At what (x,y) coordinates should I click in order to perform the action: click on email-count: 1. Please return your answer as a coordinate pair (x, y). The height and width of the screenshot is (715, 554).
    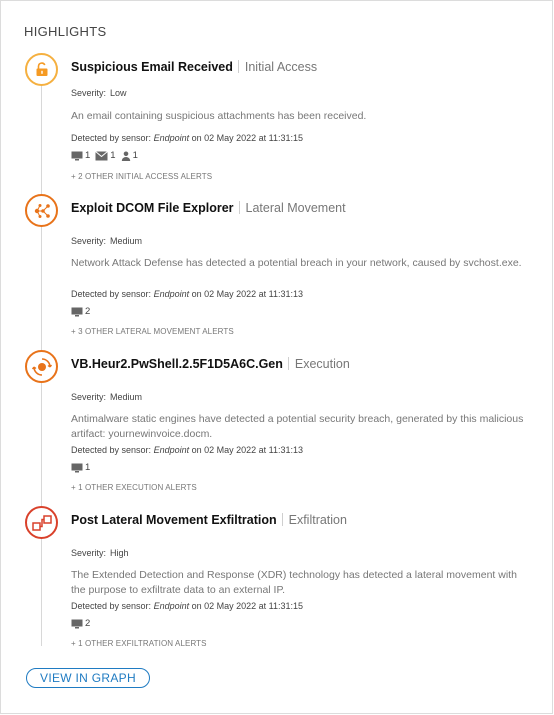
    Looking at the image, I should click on (105, 155).